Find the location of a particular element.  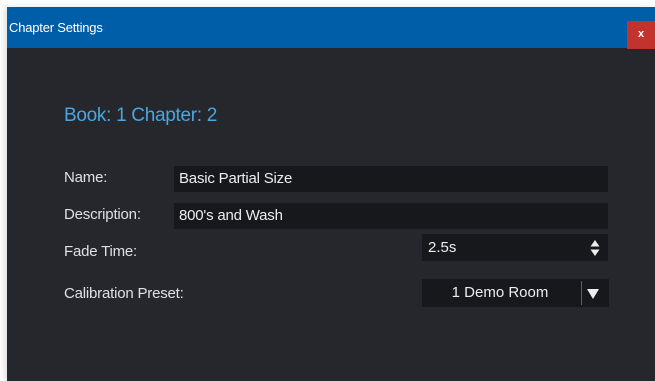

fade-time-stepper: 2.5s is located at coordinates (515, 247).